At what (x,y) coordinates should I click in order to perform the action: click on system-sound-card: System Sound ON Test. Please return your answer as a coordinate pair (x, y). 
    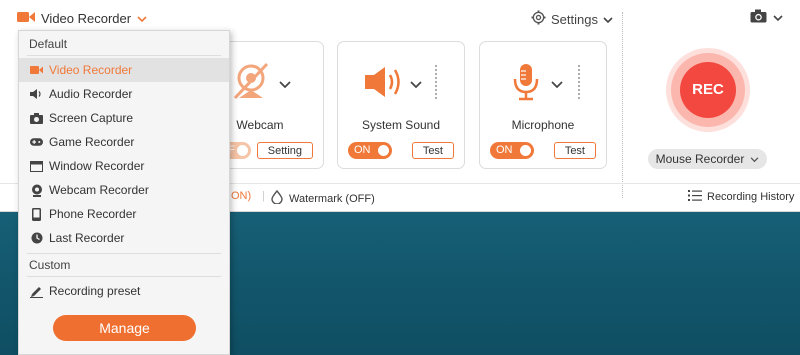
    Looking at the image, I should click on (401, 105).